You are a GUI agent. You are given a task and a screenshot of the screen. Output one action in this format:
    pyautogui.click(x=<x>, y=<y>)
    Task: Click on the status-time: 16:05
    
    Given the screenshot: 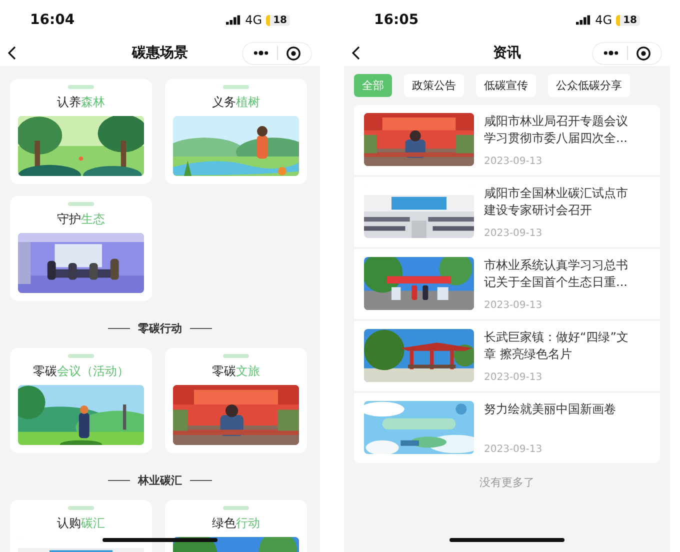 What is the action you would take?
    pyautogui.click(x=396, y=20)
    